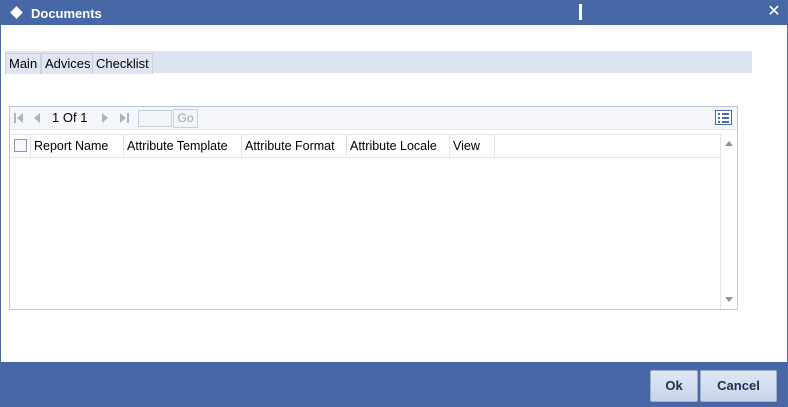 This screenshot has height=407, width=788. What do you see at coordinates (378, 62) in the screenshot?
I see `tab-bar: Main Advices Checklist` at bounding box center [378, 62].